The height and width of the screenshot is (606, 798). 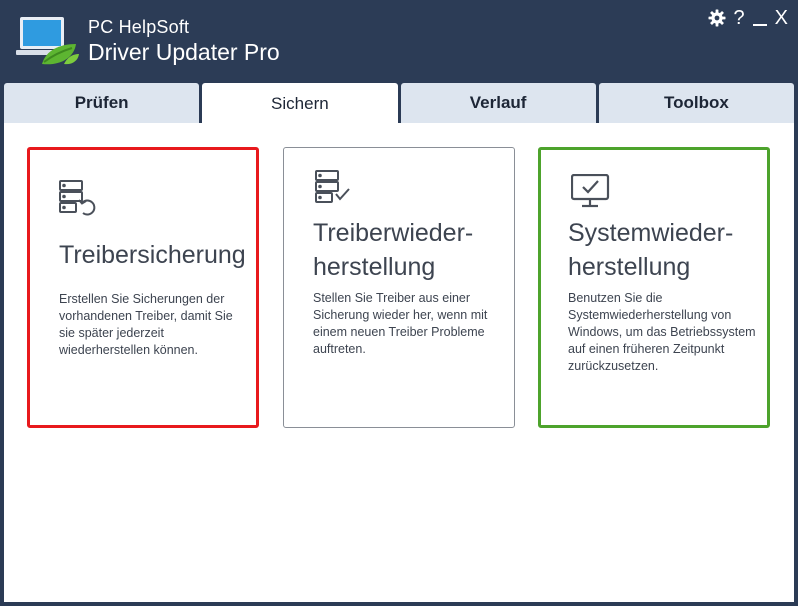 I want to click on window-controls: ? X, so click(x=748, y=18).